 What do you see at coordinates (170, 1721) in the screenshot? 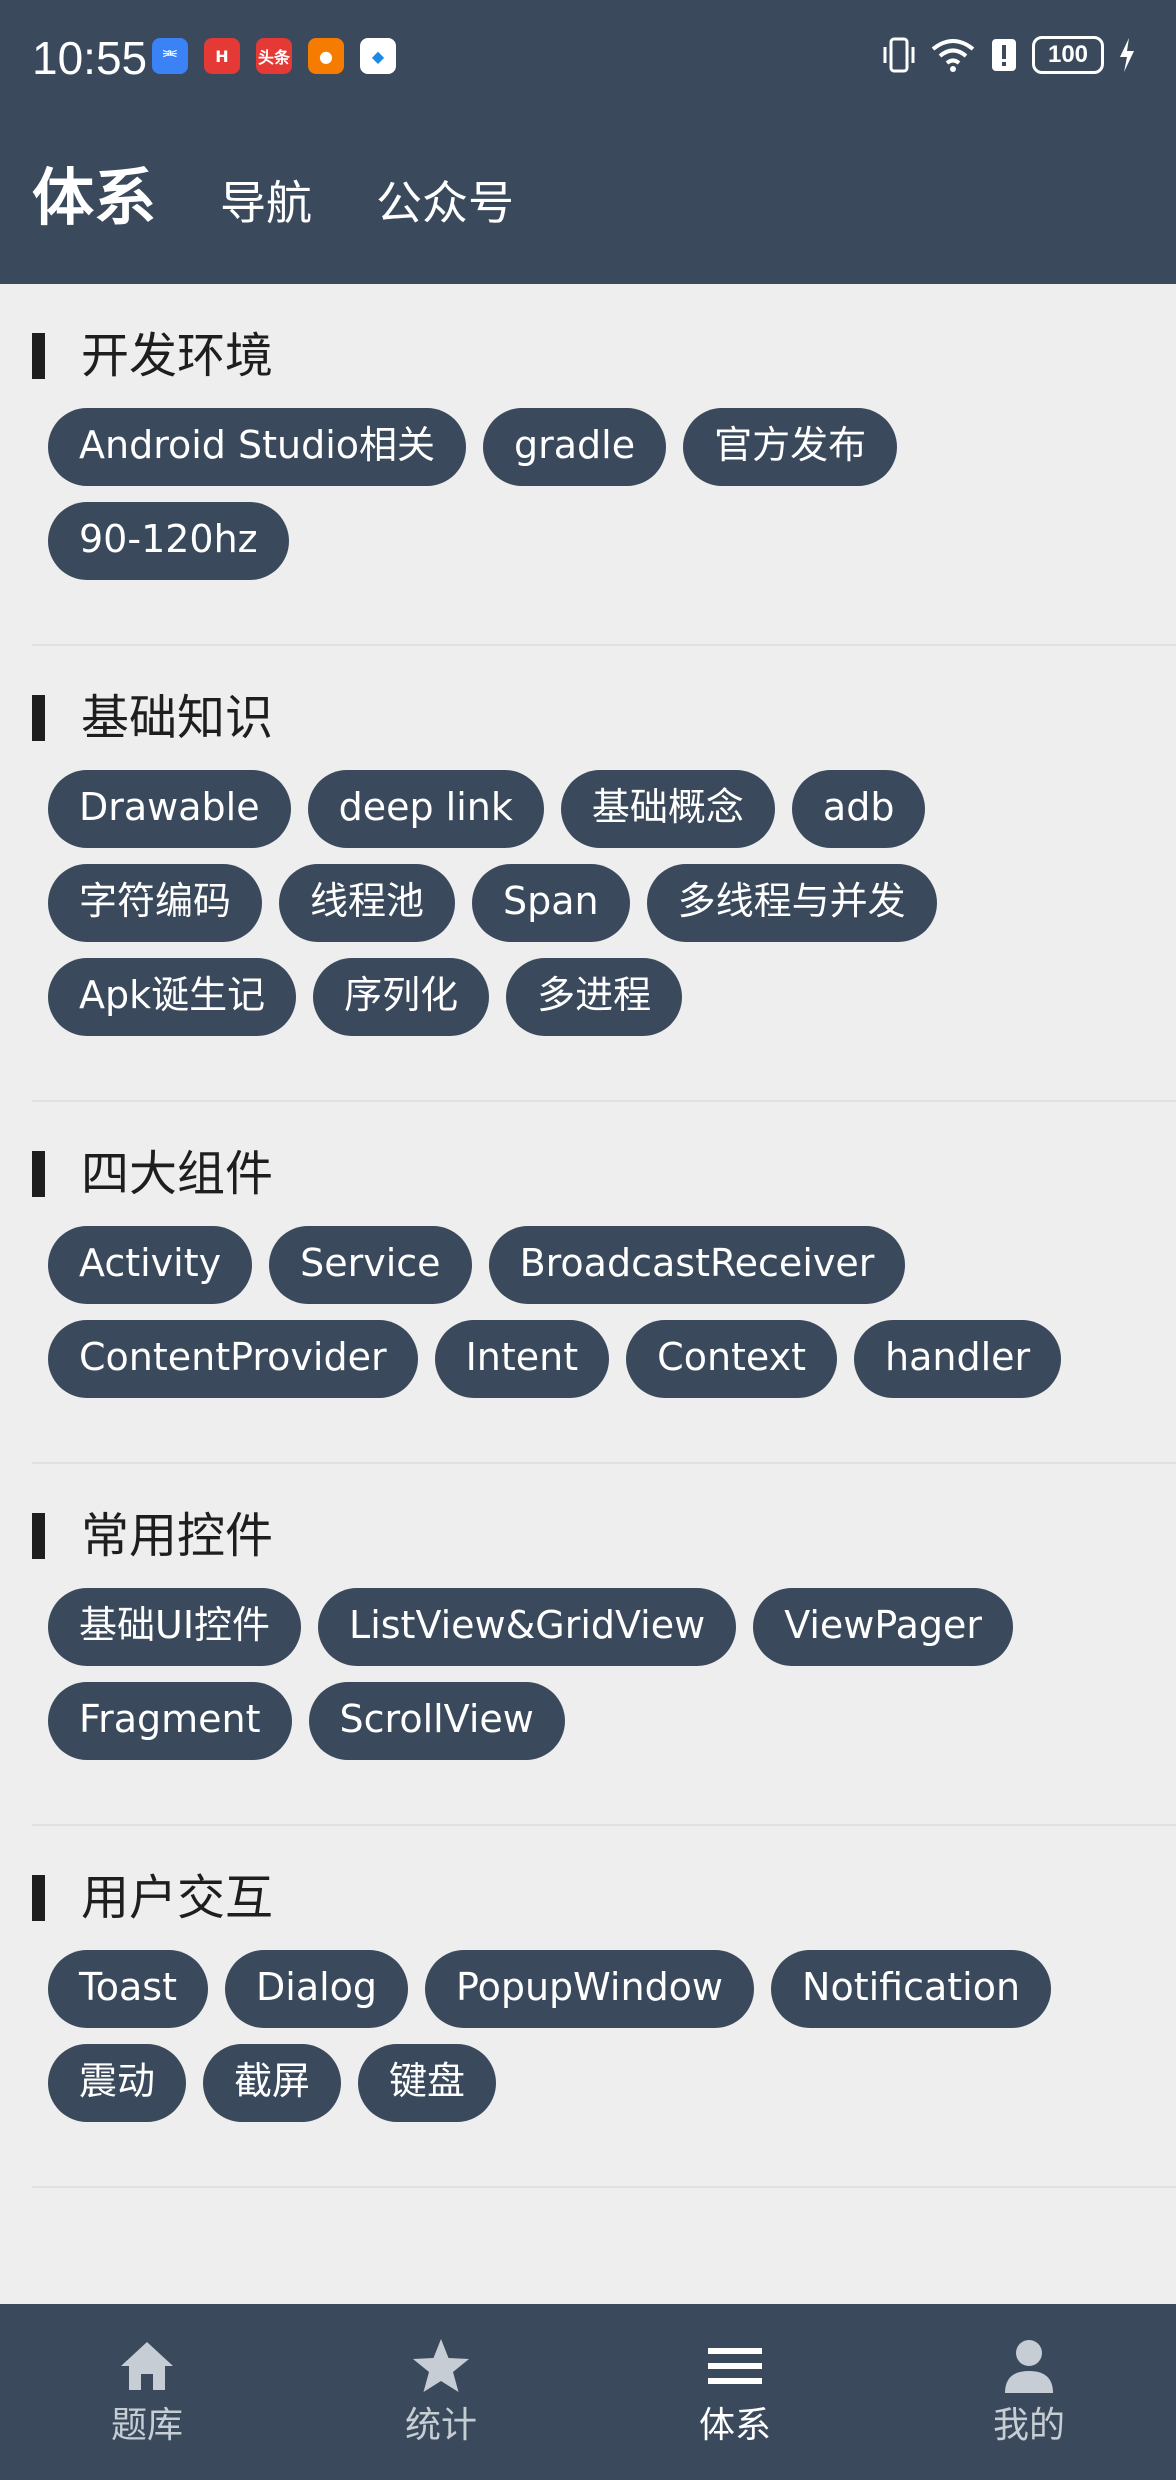
I see `category-chip: Fragment` at bounding box center [170, 1721].